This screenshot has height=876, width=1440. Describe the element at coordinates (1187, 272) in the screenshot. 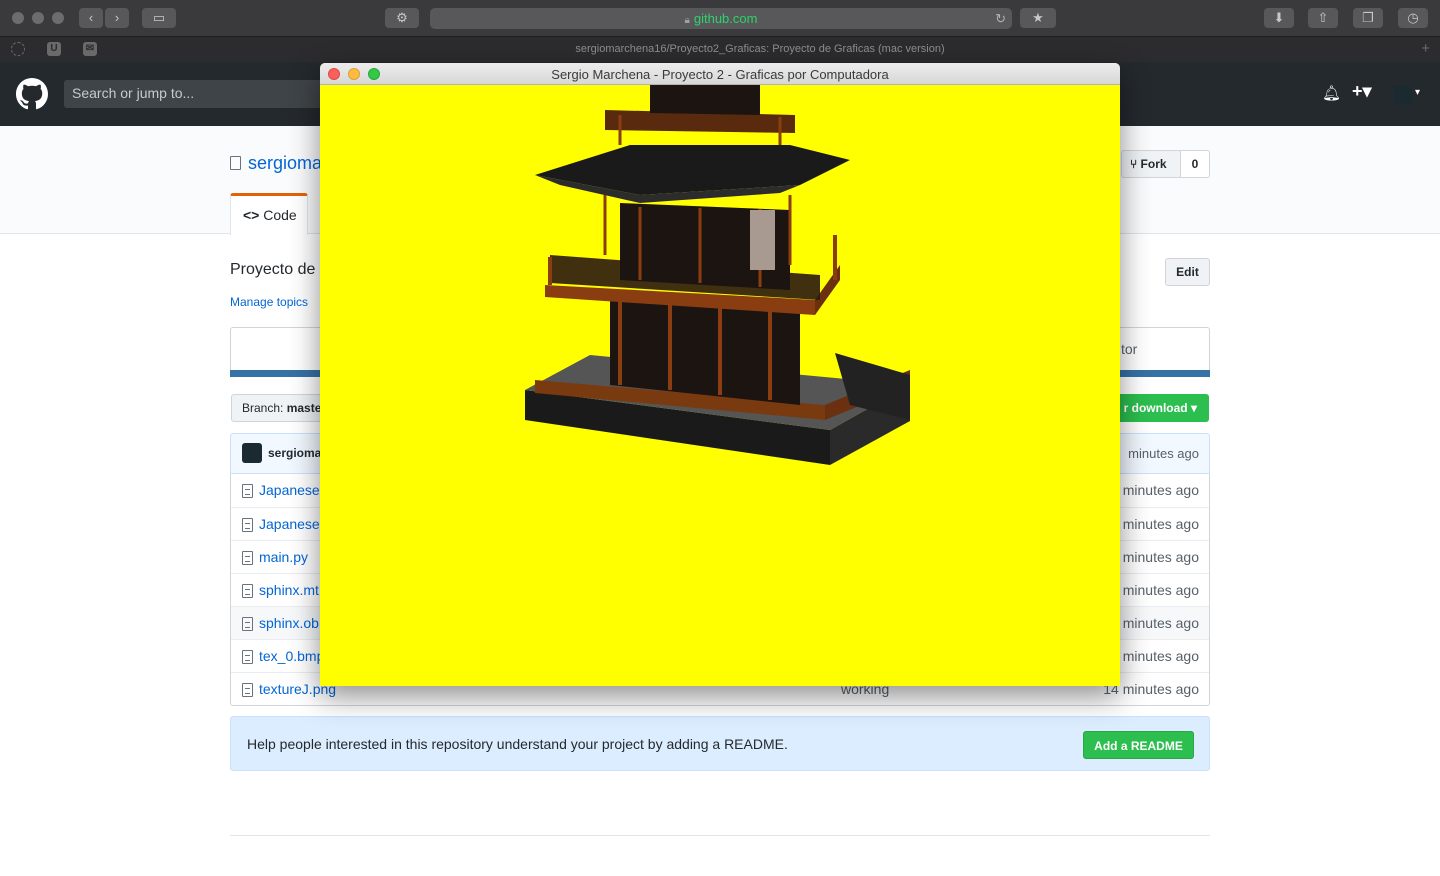

I see `edit-button: Edit` at that location.